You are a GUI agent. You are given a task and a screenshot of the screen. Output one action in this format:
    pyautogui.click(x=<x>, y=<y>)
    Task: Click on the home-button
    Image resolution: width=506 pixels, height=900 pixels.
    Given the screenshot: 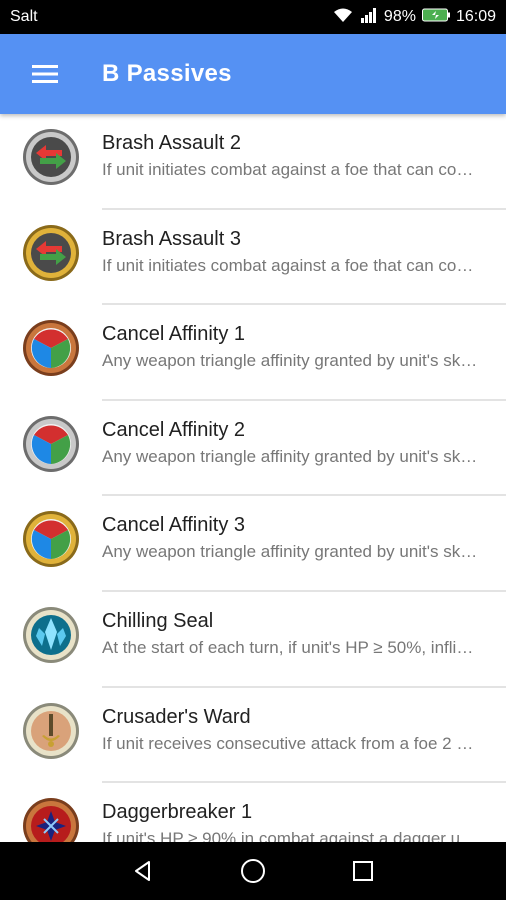 What is the action you would take?
    pyautogui.click(x=253, y=871)
    